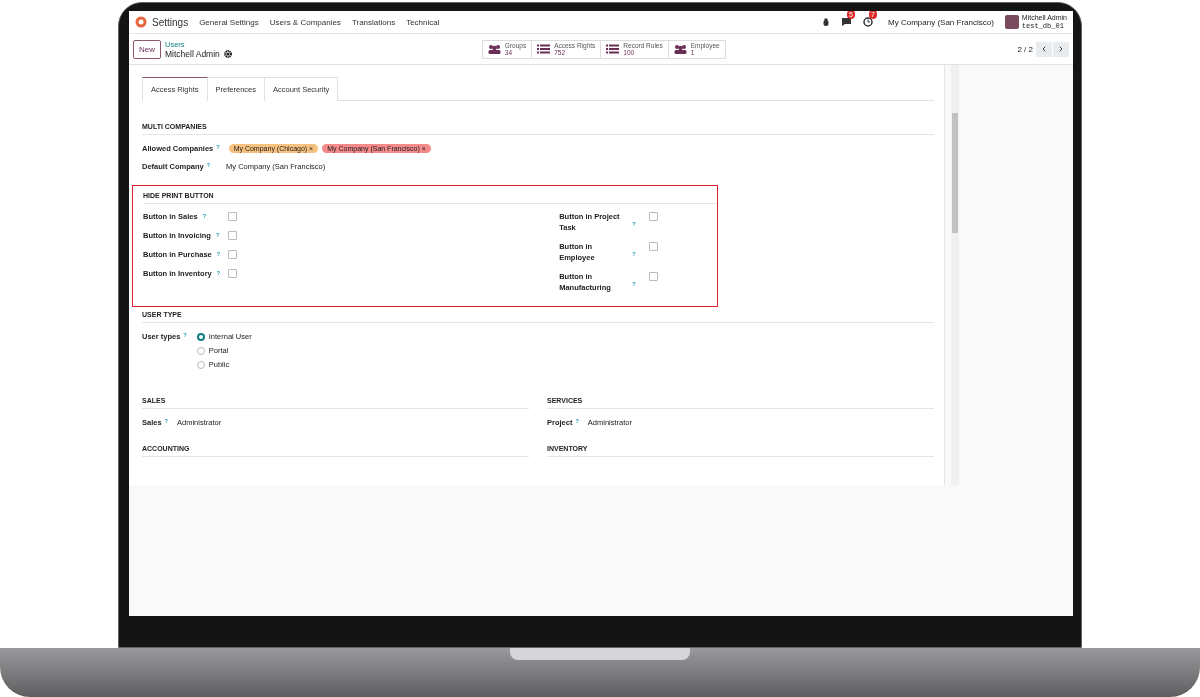 Image resolution: width=1200 pixels, height=697 pixels. I want to click on app-logo-icon, so click(141, 22).